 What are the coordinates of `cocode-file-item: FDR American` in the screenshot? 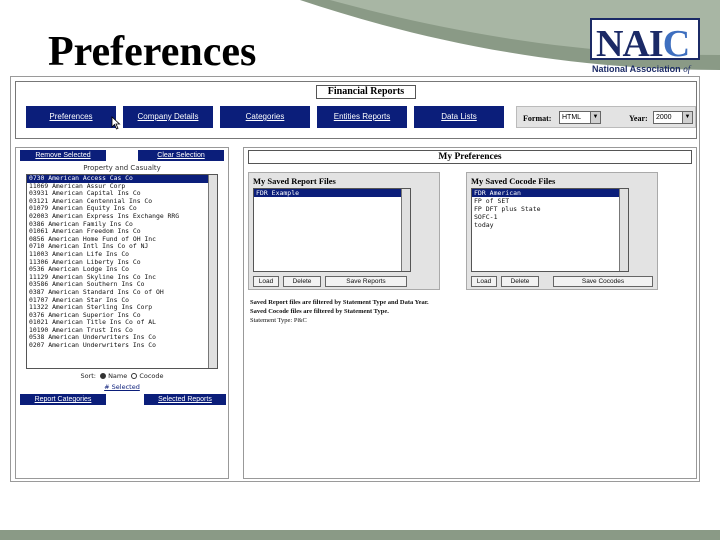 It's located at (550, 193).